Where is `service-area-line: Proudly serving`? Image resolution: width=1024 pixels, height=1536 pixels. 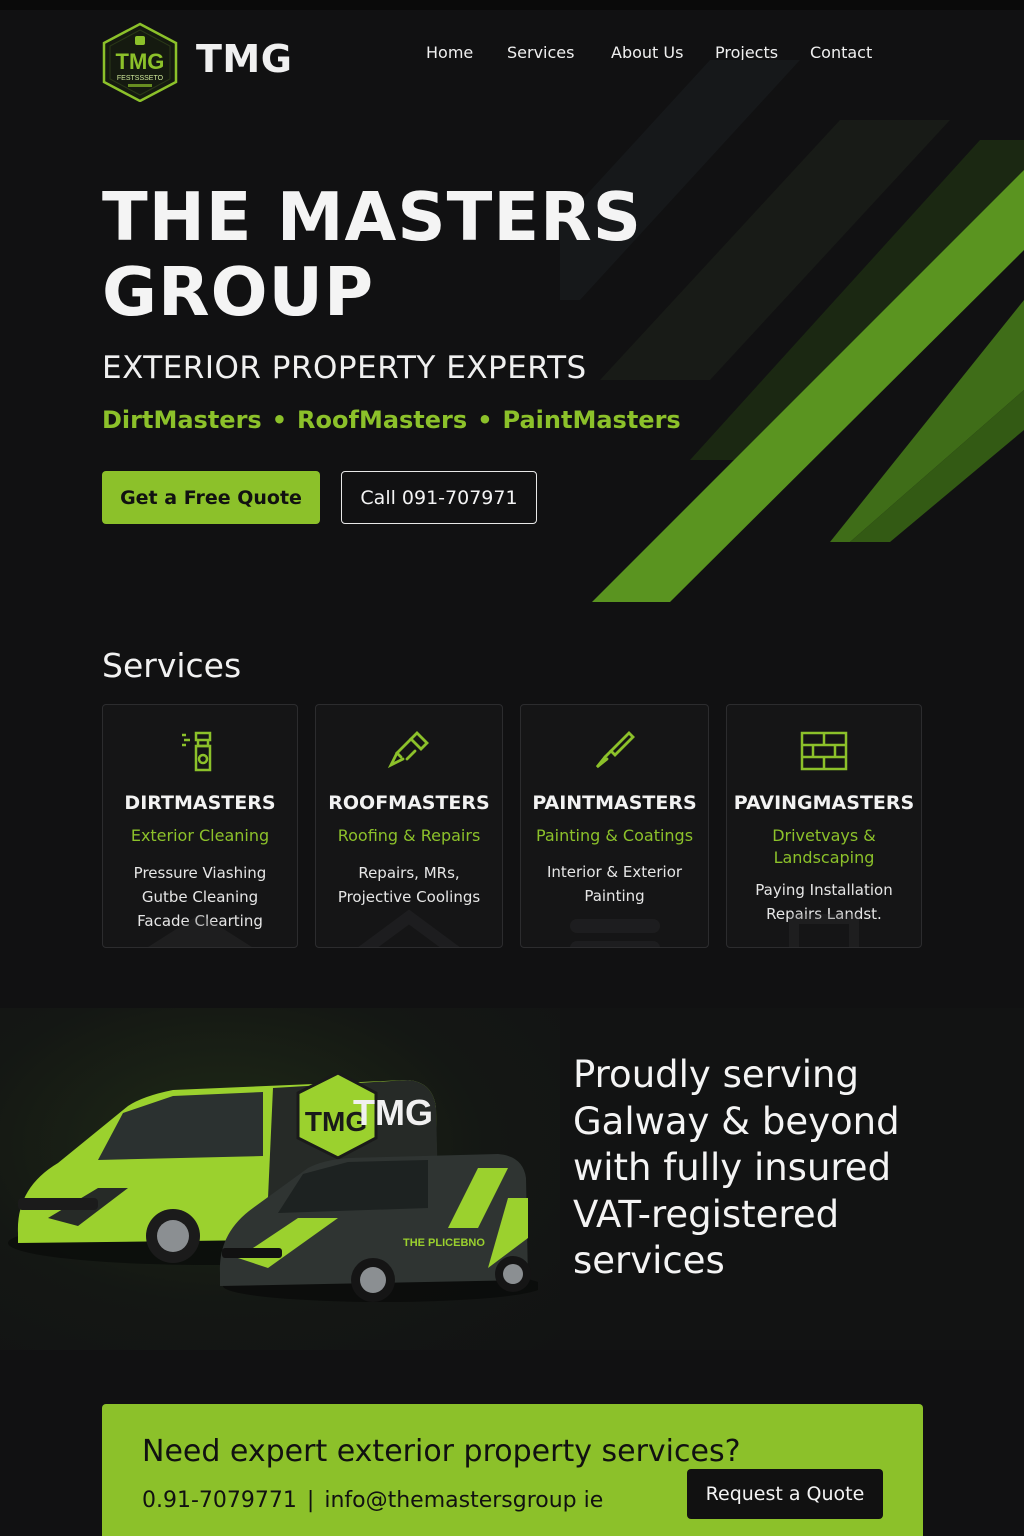
service-area-line: Proudly serving is located at coordinates (716, 1074).